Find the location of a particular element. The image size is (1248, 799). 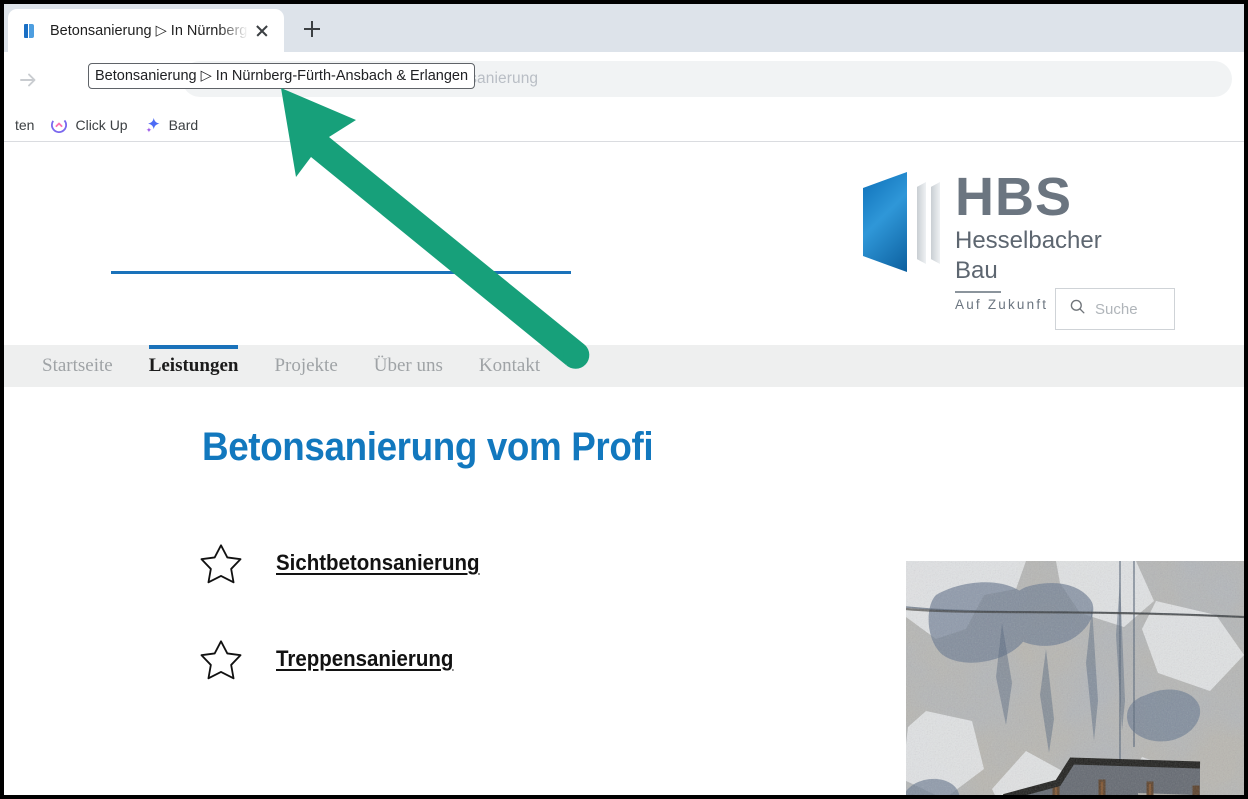

bookmark-item-ten: ten is located at coordinates (19, 125).